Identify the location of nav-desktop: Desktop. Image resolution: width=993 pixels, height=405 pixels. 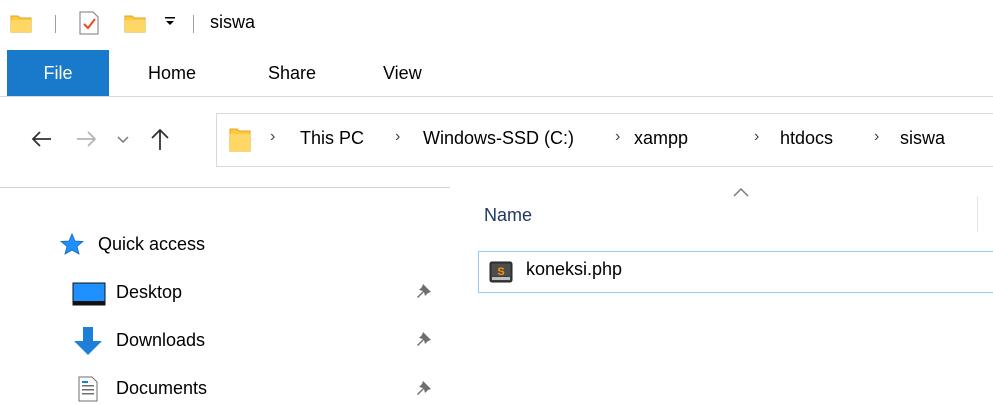
(149, 292).